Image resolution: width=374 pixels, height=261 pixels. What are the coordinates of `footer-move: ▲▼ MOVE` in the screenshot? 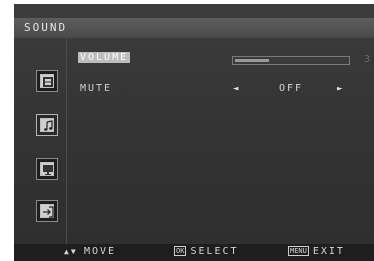 It's located at (90, 251).